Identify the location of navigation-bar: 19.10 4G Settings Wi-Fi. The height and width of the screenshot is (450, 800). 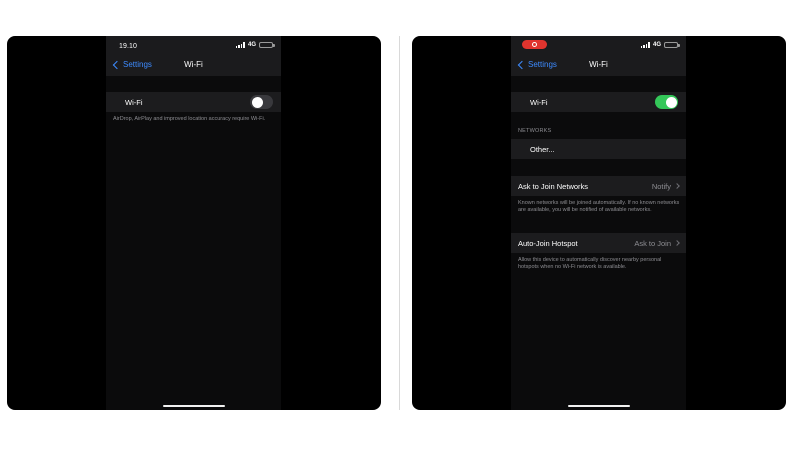
(193, 56).